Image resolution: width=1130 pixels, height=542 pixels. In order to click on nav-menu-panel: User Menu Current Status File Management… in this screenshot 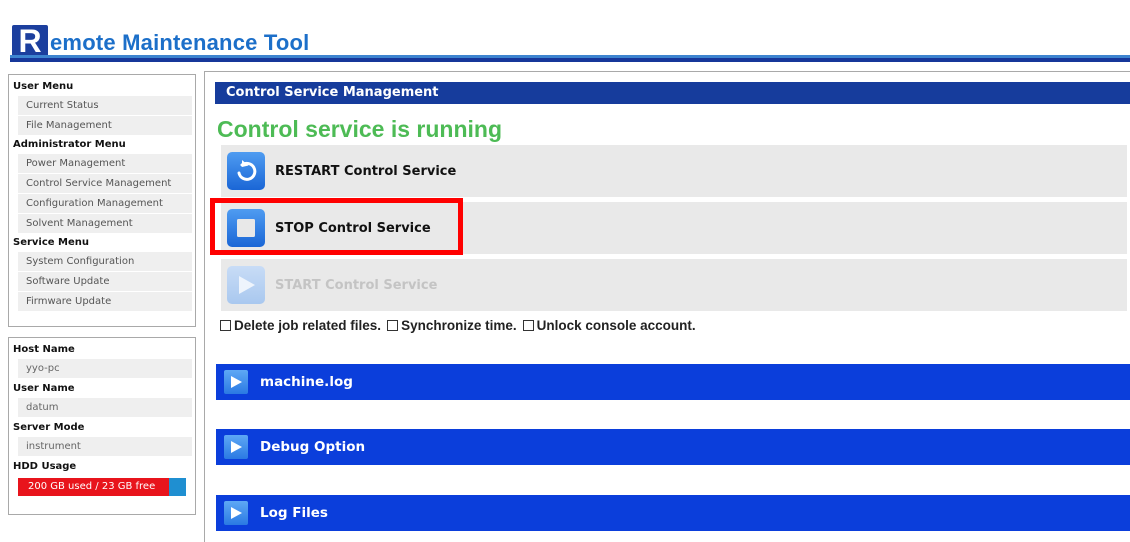, I will do `click(102, 200)`.